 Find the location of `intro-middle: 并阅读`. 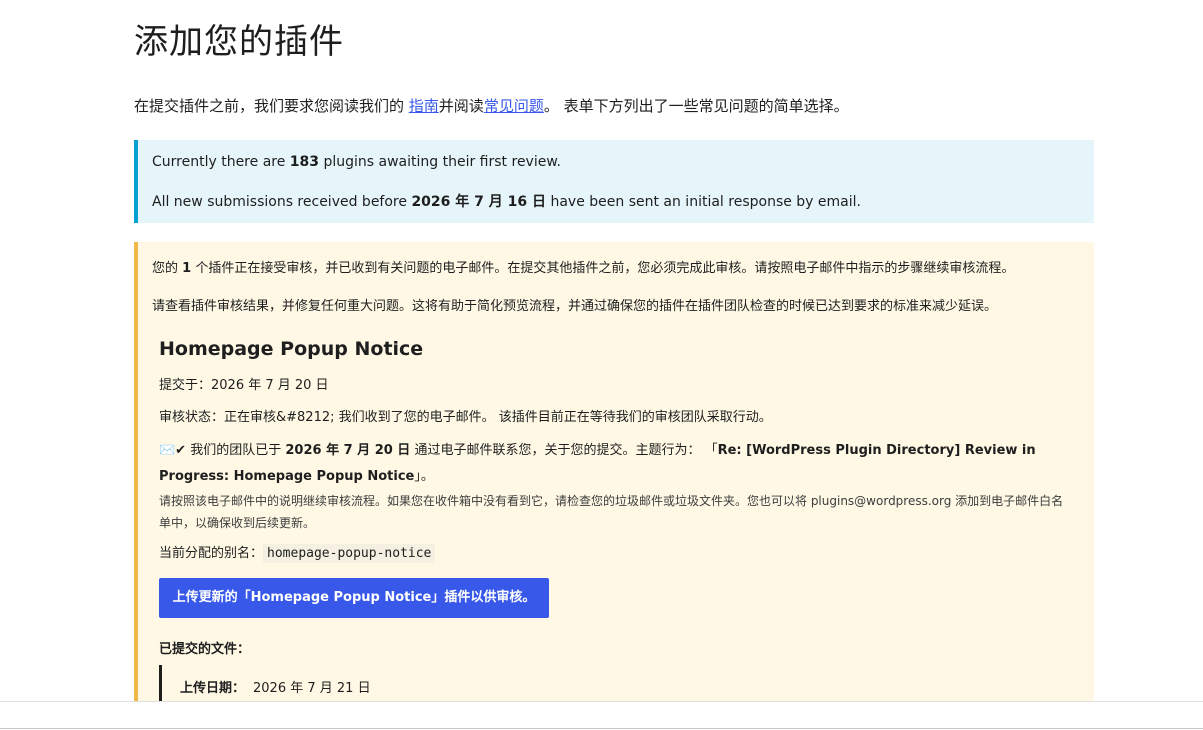

intro-middle: 并阅读 is located at coordinates (461, 106).